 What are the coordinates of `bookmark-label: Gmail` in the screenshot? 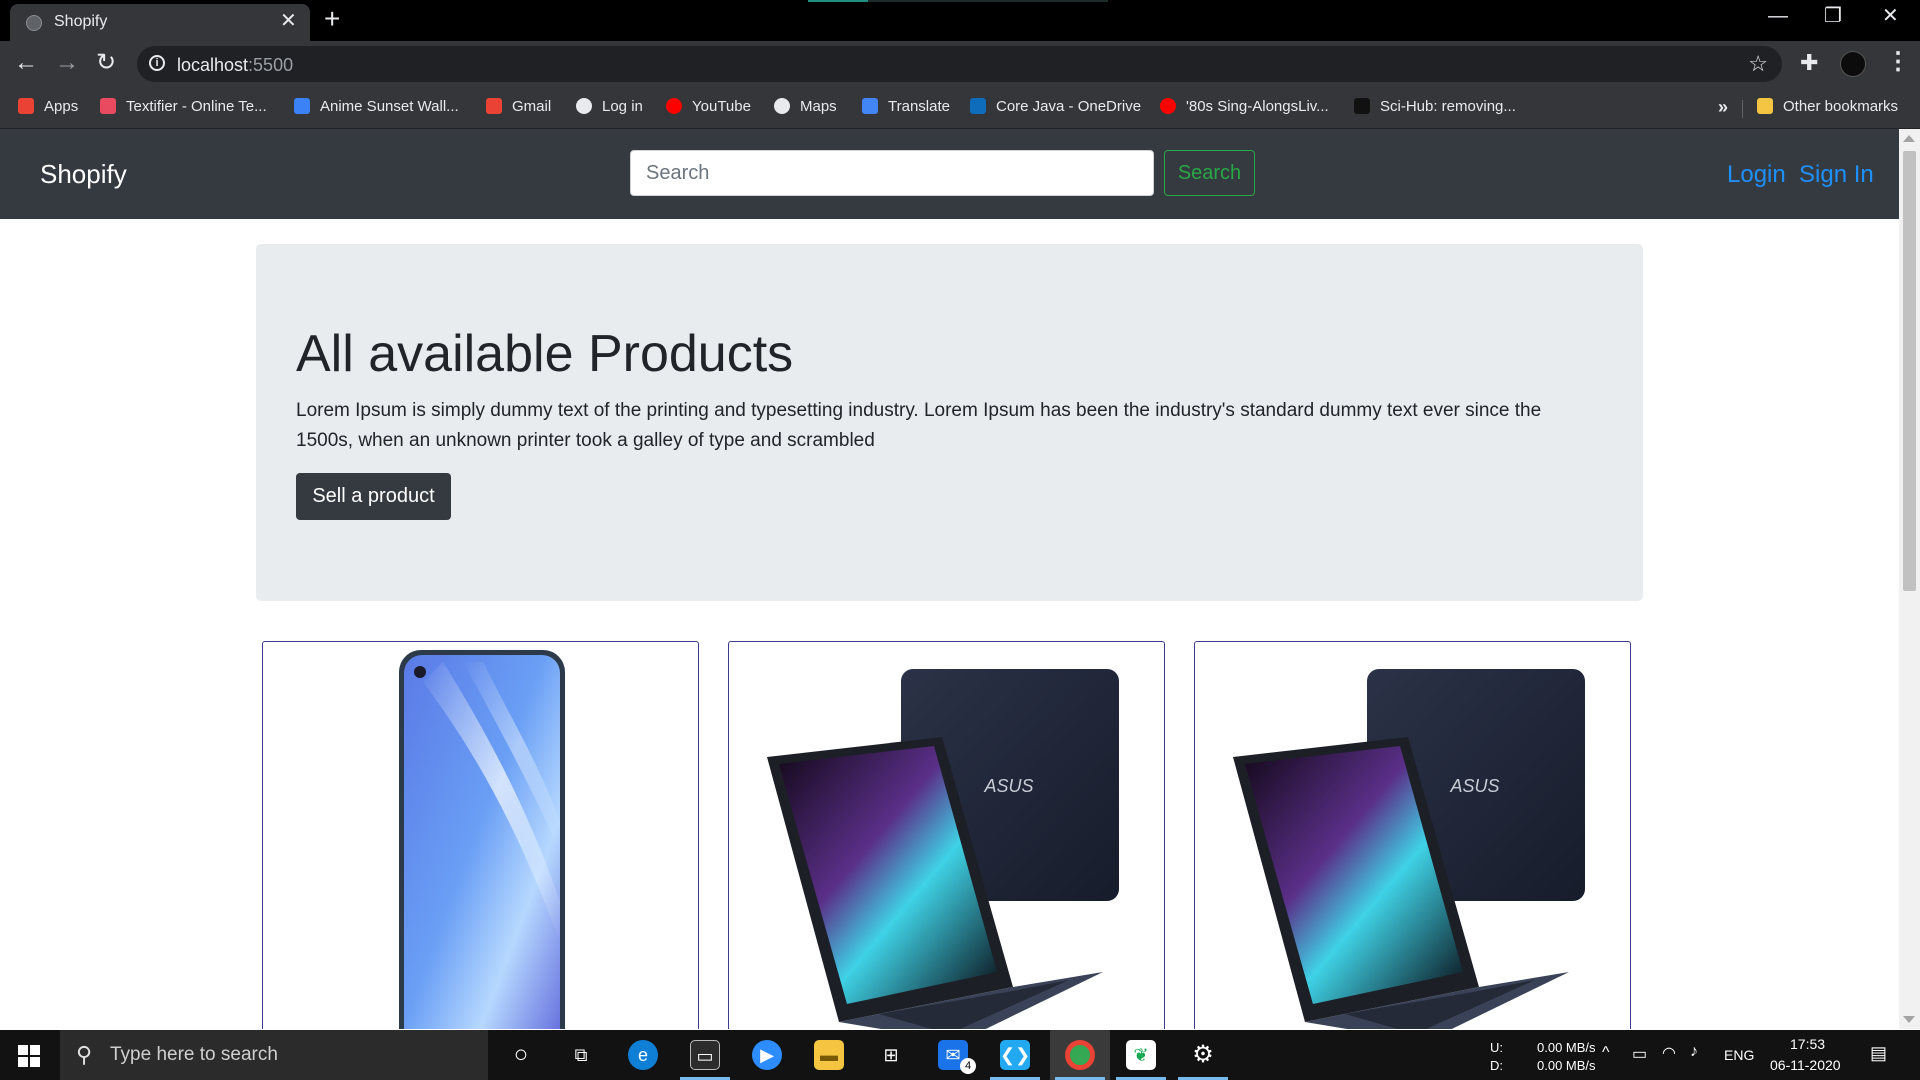 It's located at (532, 106).